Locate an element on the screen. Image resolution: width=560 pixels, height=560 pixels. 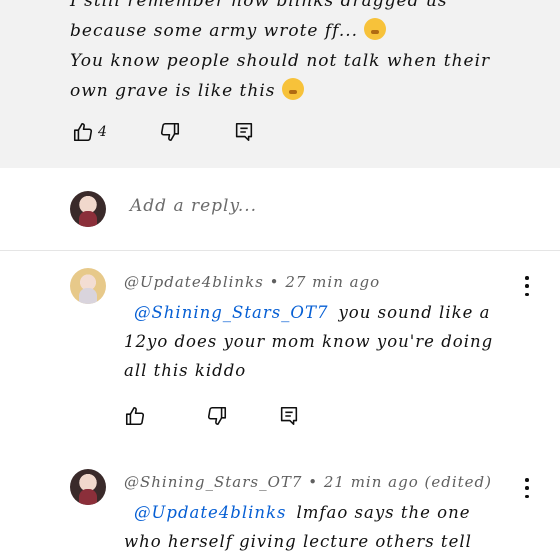
comment-time: 21 min ago (edited) is located at coordinates (407, 482).